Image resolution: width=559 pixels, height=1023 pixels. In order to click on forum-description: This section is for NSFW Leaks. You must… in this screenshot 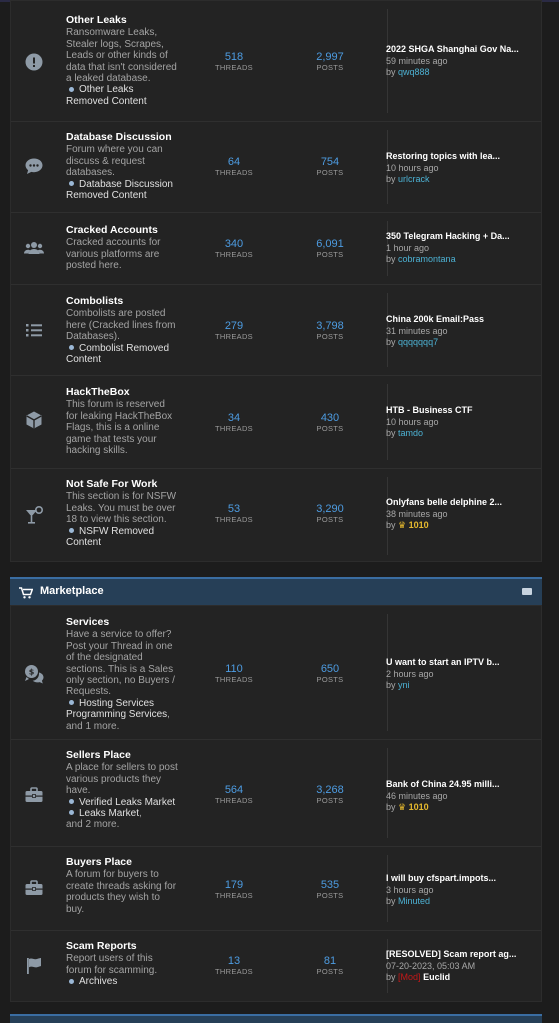, I will do `click(121, 508)`.